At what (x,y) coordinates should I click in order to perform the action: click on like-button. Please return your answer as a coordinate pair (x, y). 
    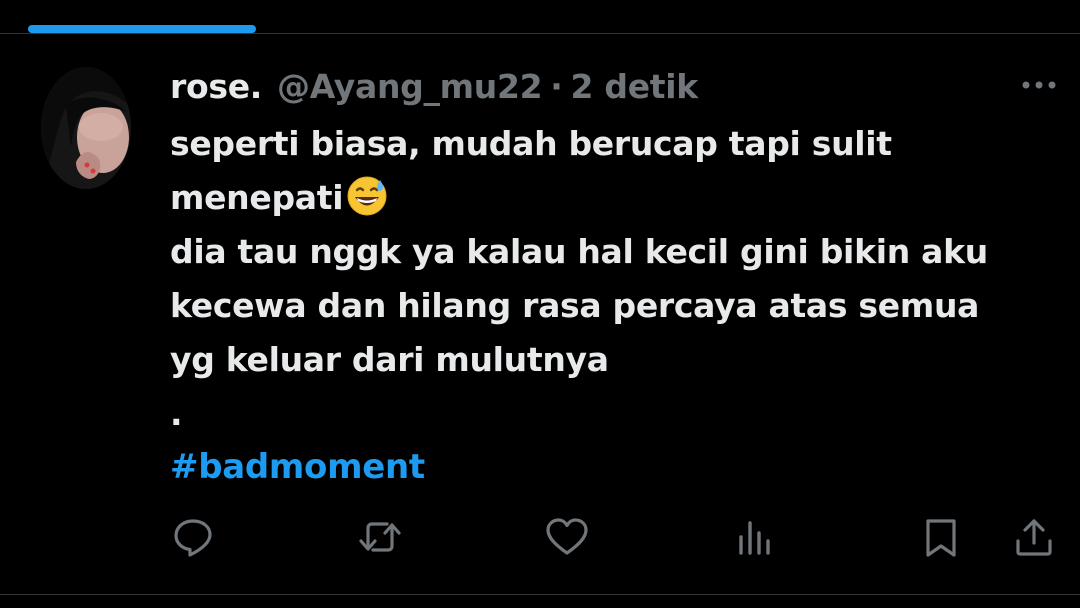
    Looking at the image, I should click on (567, 537).